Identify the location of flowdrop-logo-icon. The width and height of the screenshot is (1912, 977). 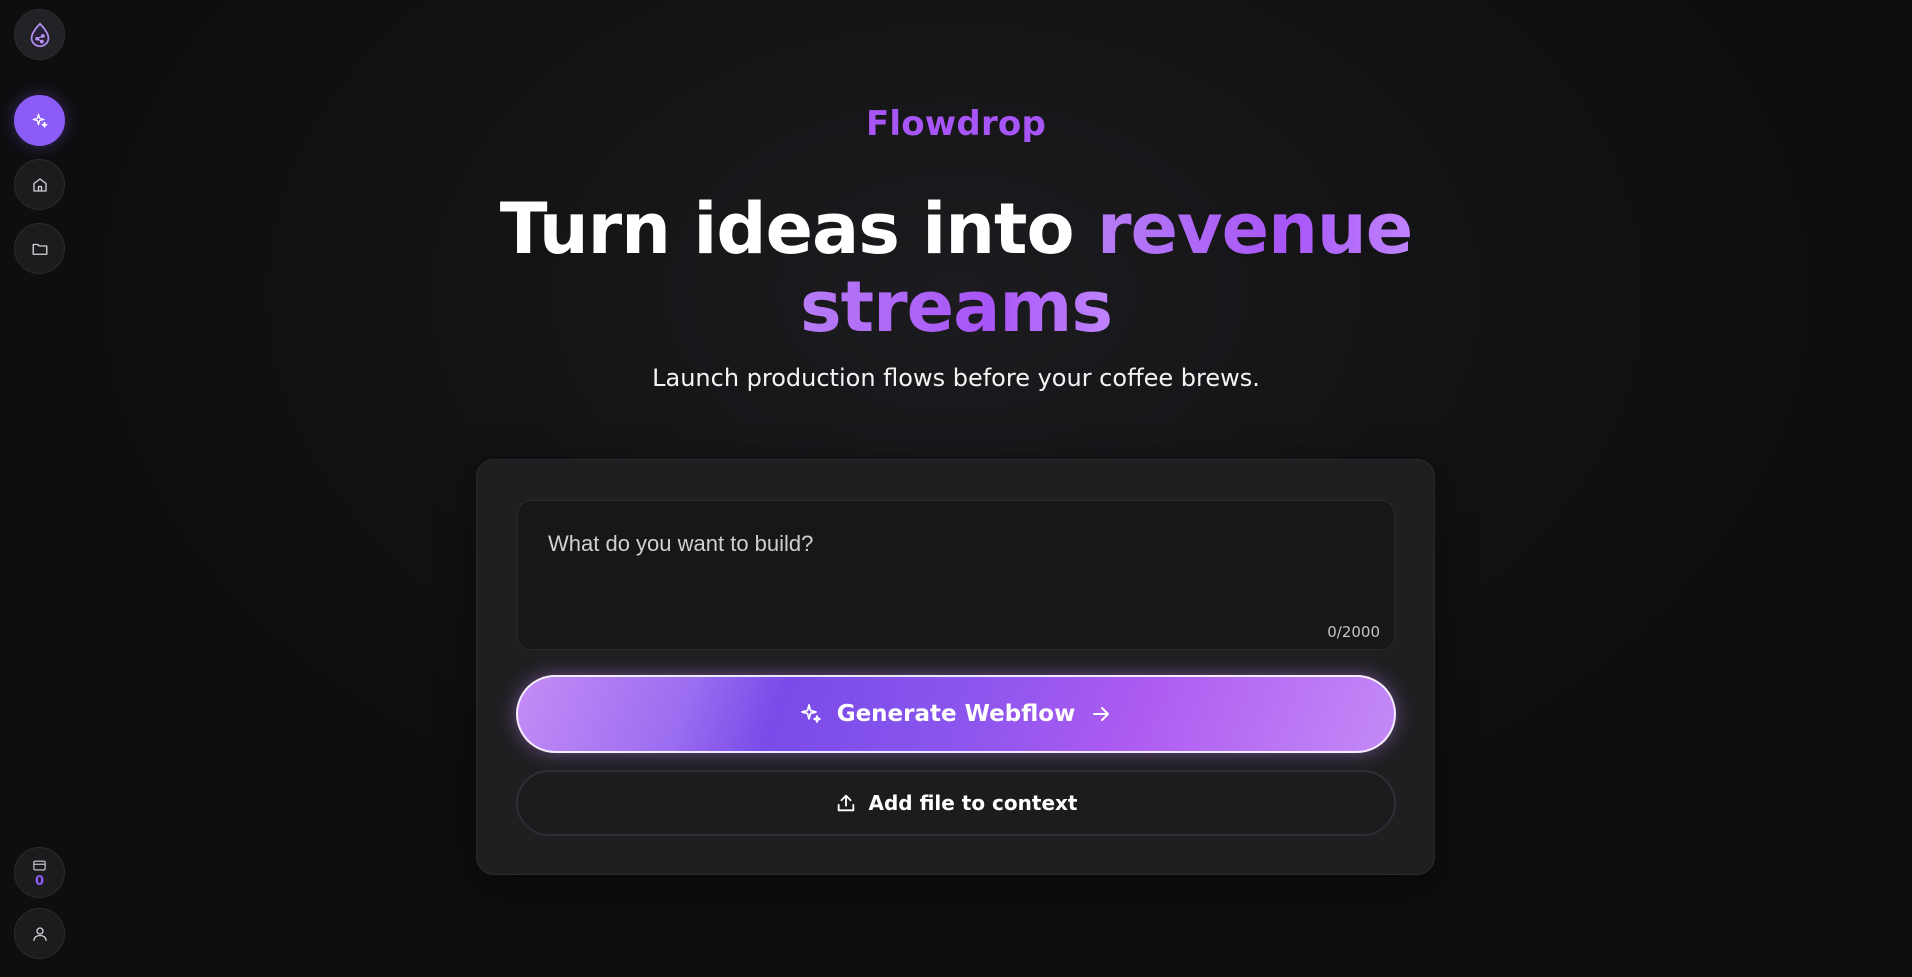
(39, 34).